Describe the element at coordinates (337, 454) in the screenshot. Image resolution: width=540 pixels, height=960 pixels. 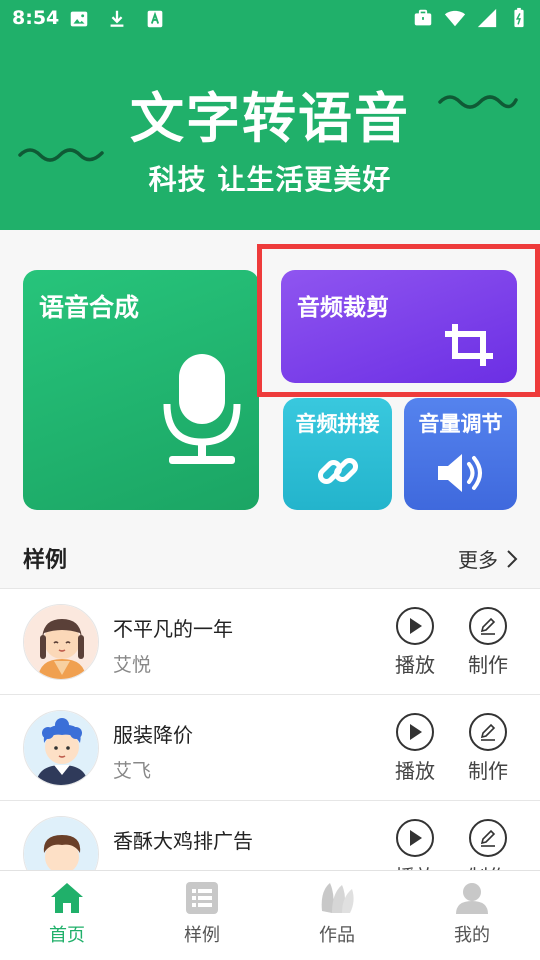
I see `audio-join-card: 音频拼接` at that location.